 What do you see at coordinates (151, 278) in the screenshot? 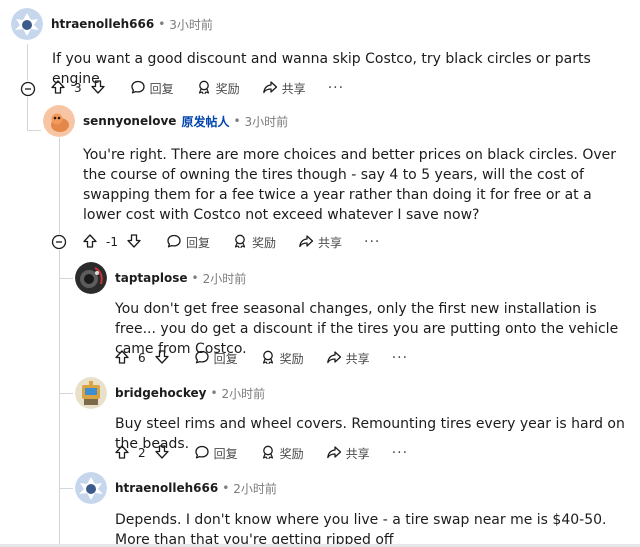
I see `comment-author: taptaplose` at bounding box center [151, 278].